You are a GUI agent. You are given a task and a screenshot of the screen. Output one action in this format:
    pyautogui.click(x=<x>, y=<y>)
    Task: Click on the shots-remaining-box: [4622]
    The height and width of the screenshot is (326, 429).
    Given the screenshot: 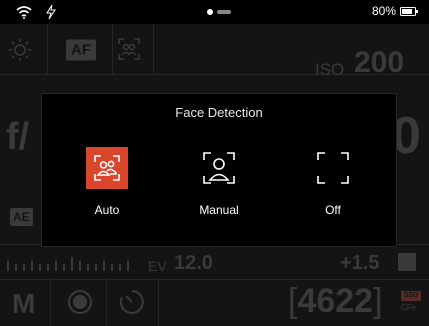 What is the action you would take?
    pyautogui.click(x=335, y=301)
    